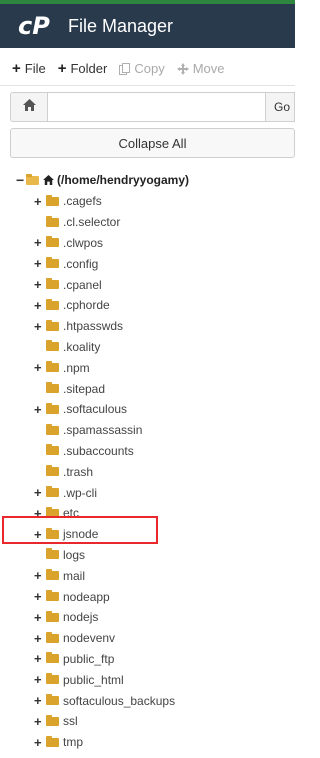 This screenshot has height=758, width=320. Describe the element at coordinates (147, 471) in the screenshot. I see `tree-item: +.trash` at that location.